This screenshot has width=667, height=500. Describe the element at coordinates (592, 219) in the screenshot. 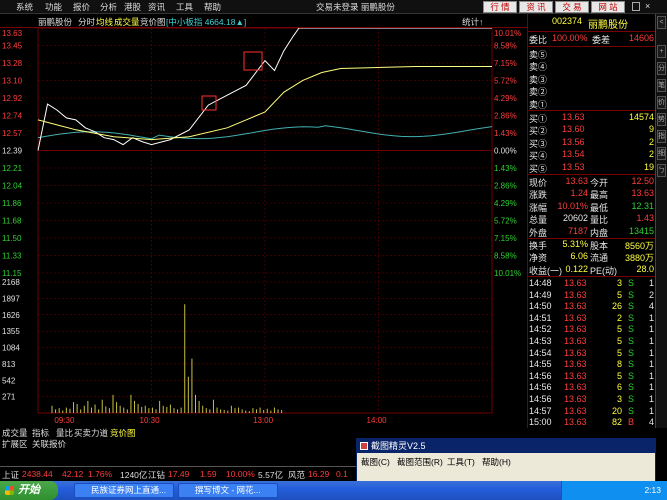

I see `stat-row: 总量 20602 量比 1.43` at that location.